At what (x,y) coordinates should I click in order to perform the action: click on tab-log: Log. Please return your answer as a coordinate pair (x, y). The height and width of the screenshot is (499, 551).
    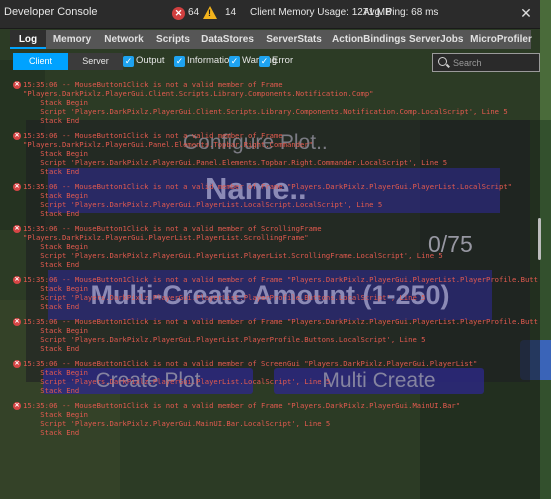
    Looking at the image, I should click on (28, 39).